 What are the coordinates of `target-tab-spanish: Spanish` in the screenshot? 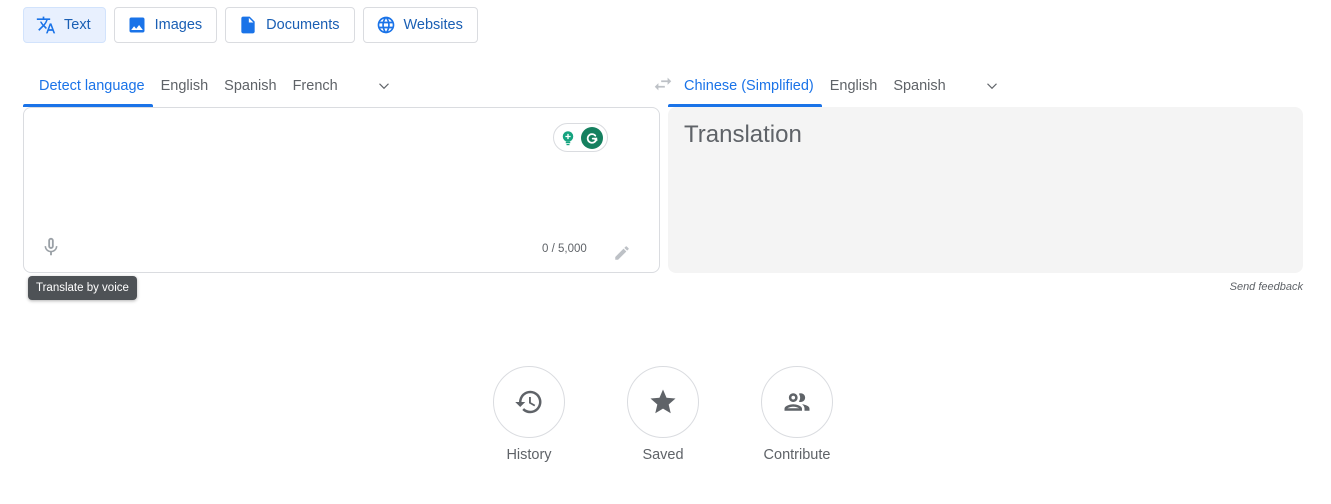 It's located at (919, 85).